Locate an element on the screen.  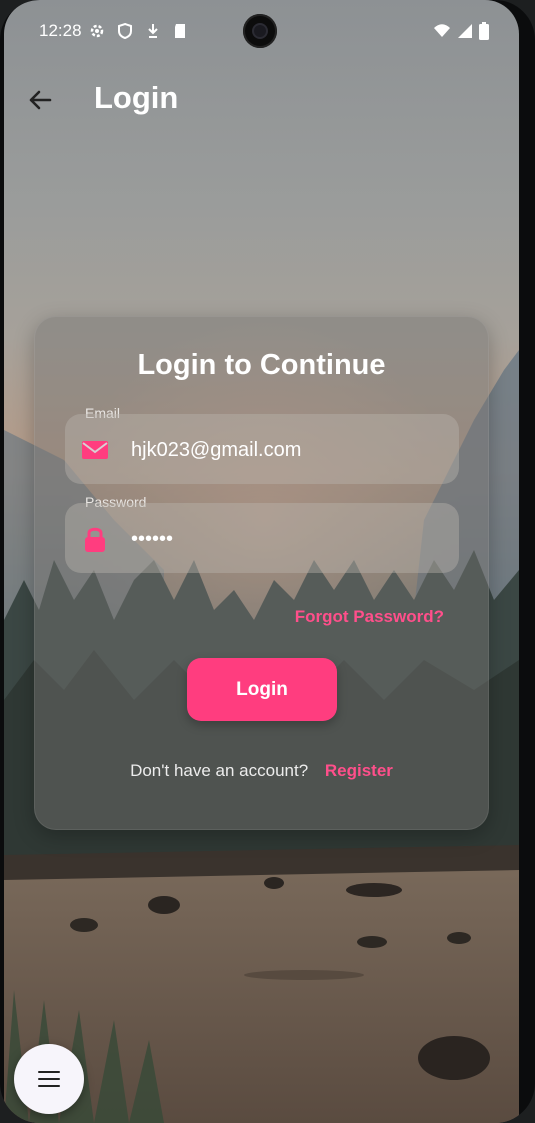
status-bar: 12:28 is located at coordinates (261, 30).